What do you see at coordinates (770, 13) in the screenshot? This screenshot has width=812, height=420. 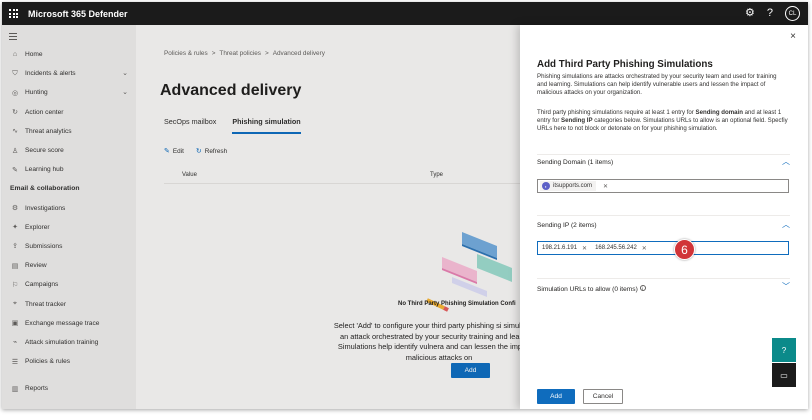 I see `help-icon: ?` at bounding box center [770, 13].